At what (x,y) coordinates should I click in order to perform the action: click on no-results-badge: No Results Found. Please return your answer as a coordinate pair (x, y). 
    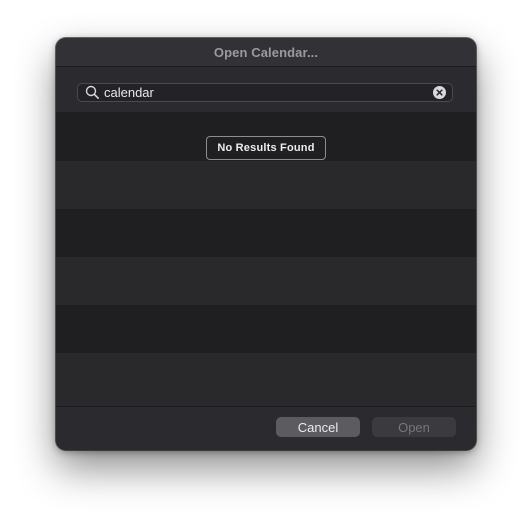
    Looking at the image, I should click on (266, 148).